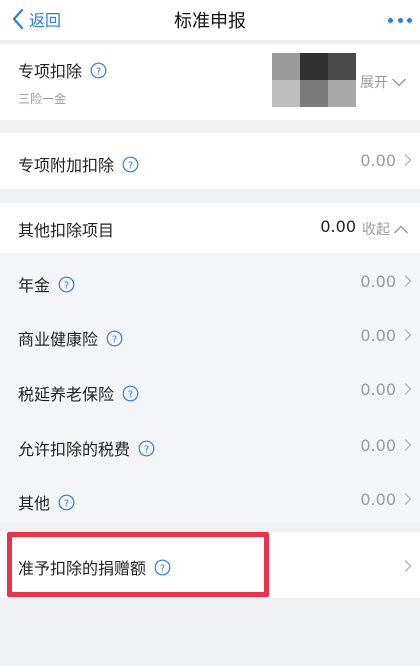 The image size is (420, 666). What do you see at coordinates (66, 165) in the screenshot?
I see `additional-deduction-title: 专项附加扣除` at bounding box center [66, 165].